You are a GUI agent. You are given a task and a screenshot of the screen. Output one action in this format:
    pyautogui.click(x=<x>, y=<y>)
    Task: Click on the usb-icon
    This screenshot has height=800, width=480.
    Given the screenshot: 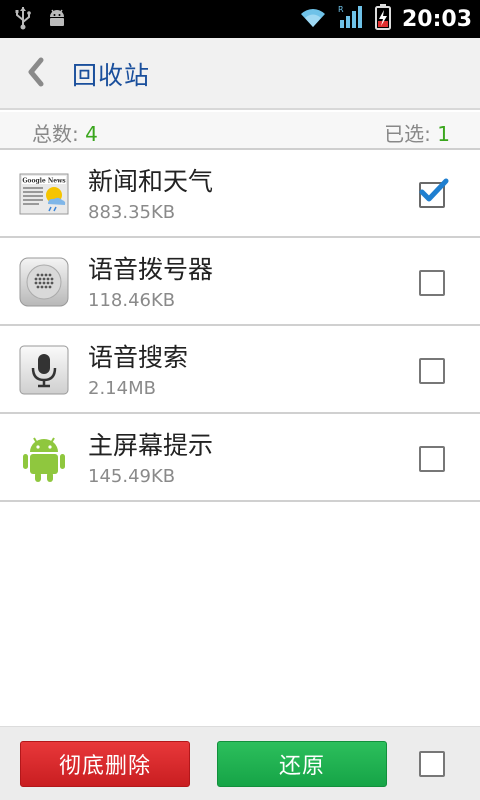 What is the action you would take?
    pyautogui.click(x=23, y=20)
    